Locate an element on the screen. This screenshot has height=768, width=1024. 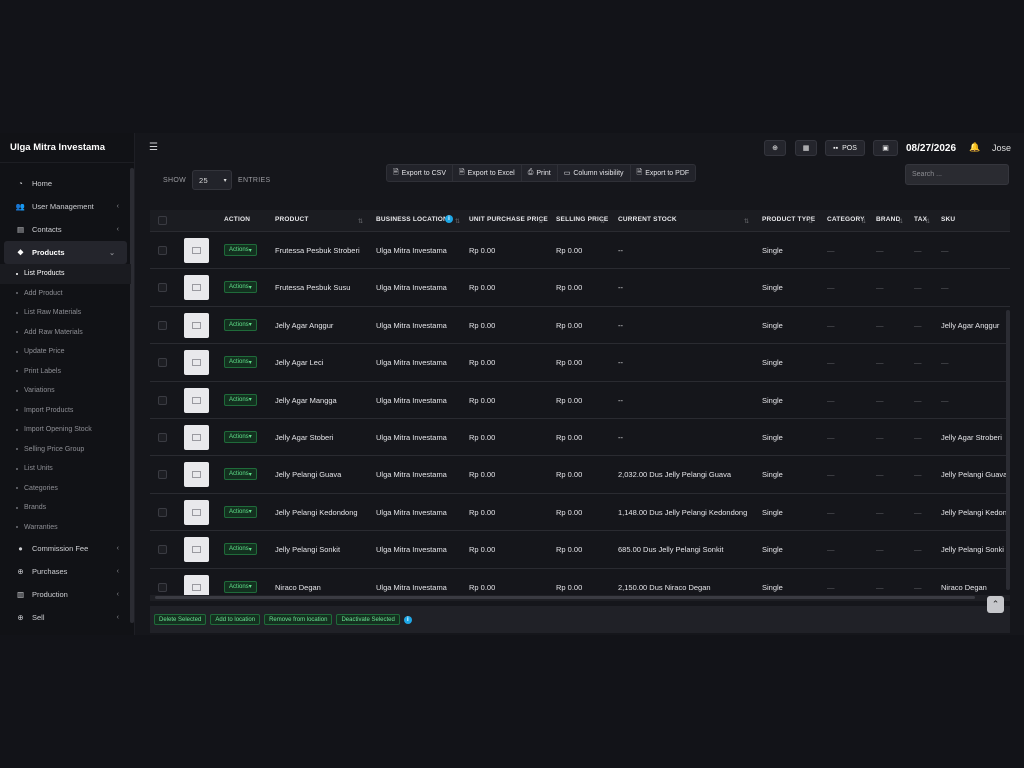
product-name: Jelly Agar Leci is located at coordinates (299, 362).